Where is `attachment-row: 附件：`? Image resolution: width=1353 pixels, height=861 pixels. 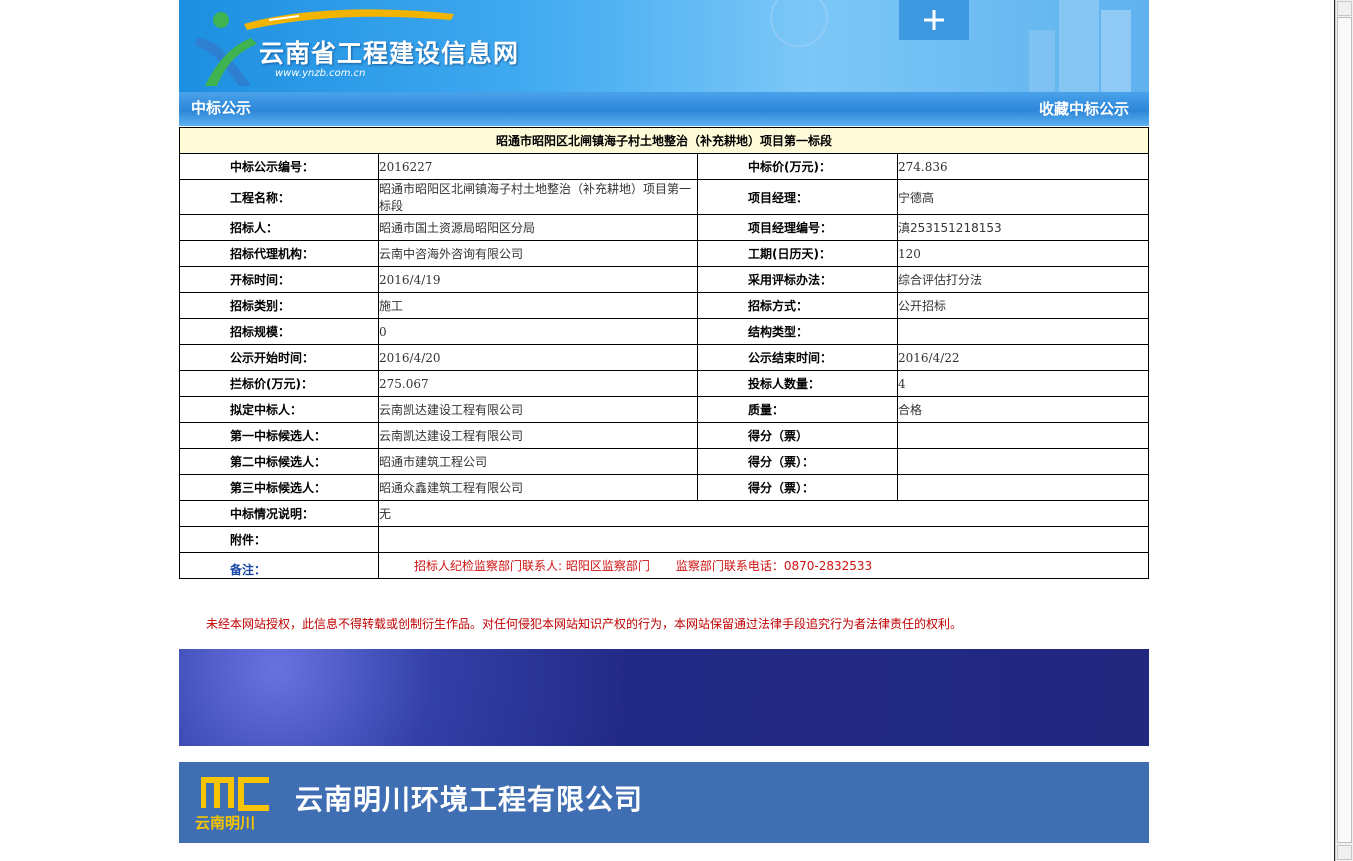
attachment-row: 附件： is located at coordinates (664, 539).